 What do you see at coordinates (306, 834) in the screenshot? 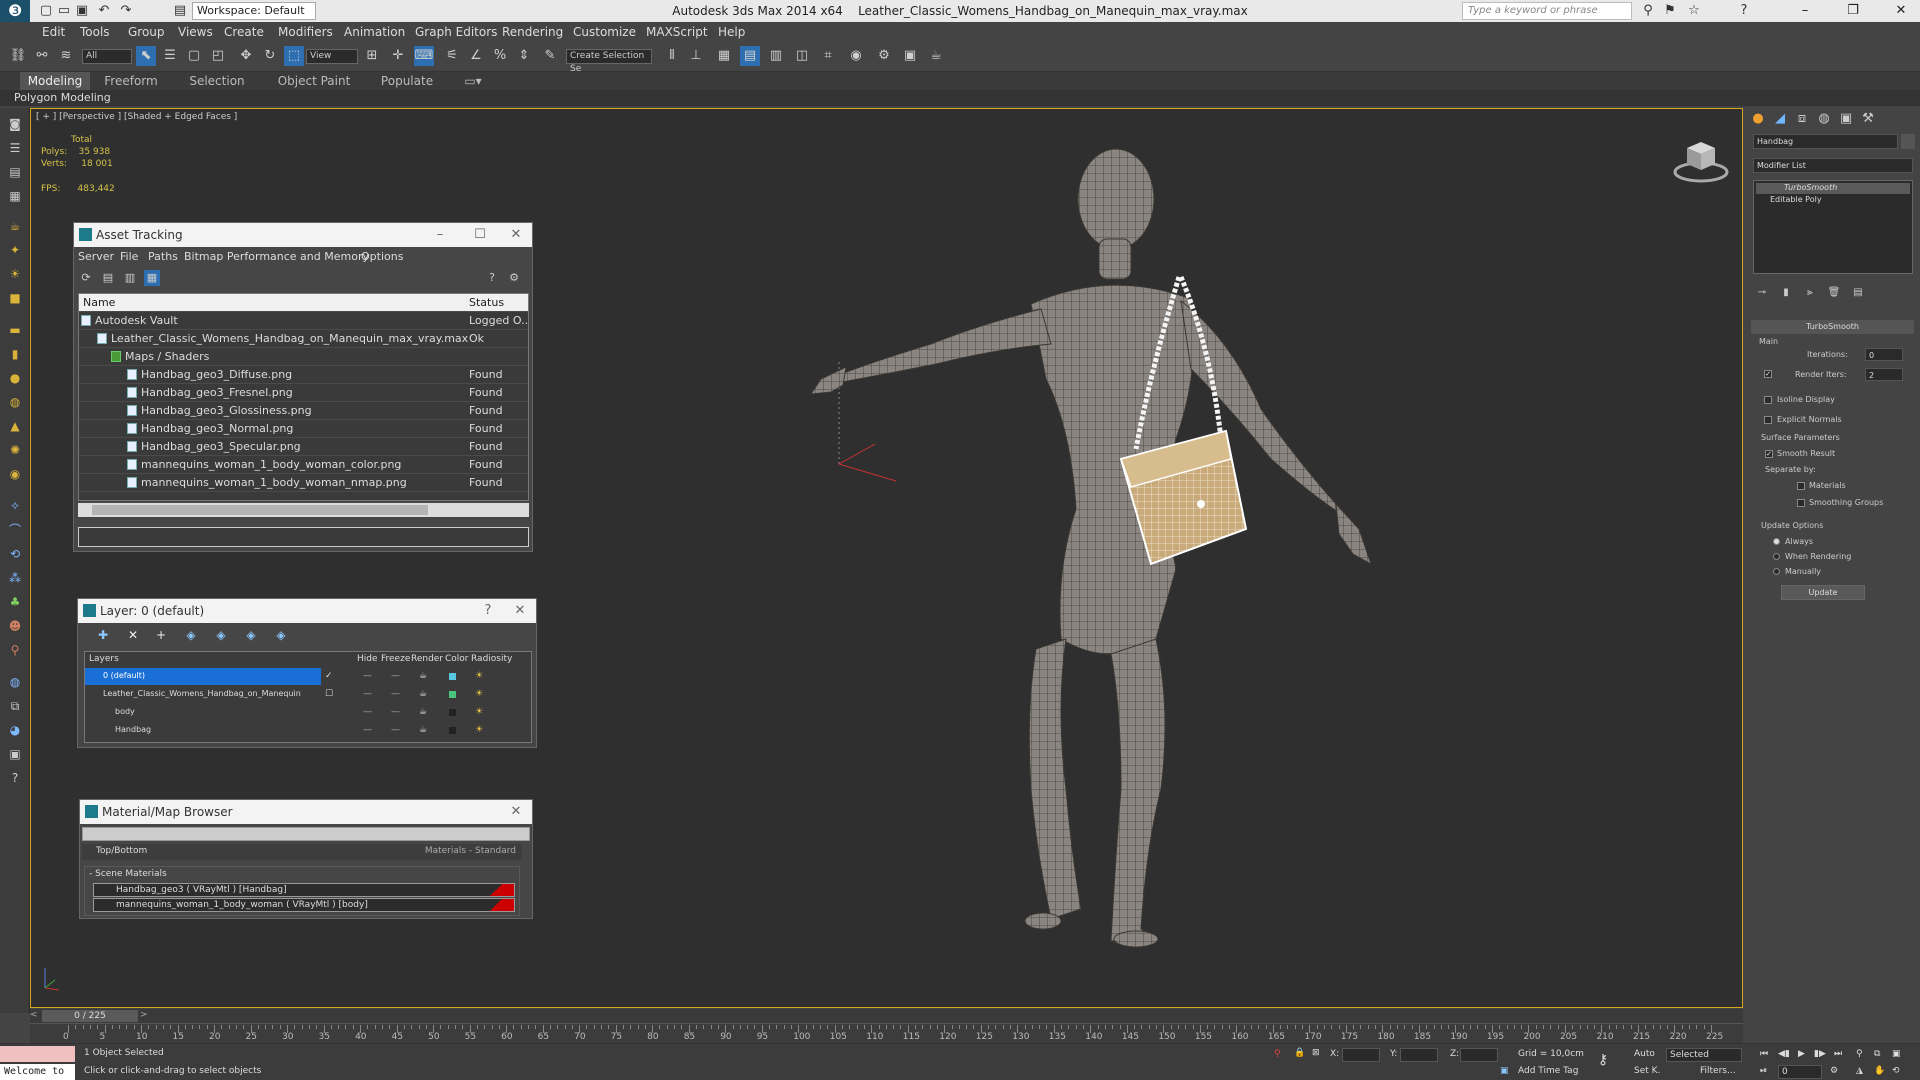
I see `material-search-input` at bounding box center [306, 834].